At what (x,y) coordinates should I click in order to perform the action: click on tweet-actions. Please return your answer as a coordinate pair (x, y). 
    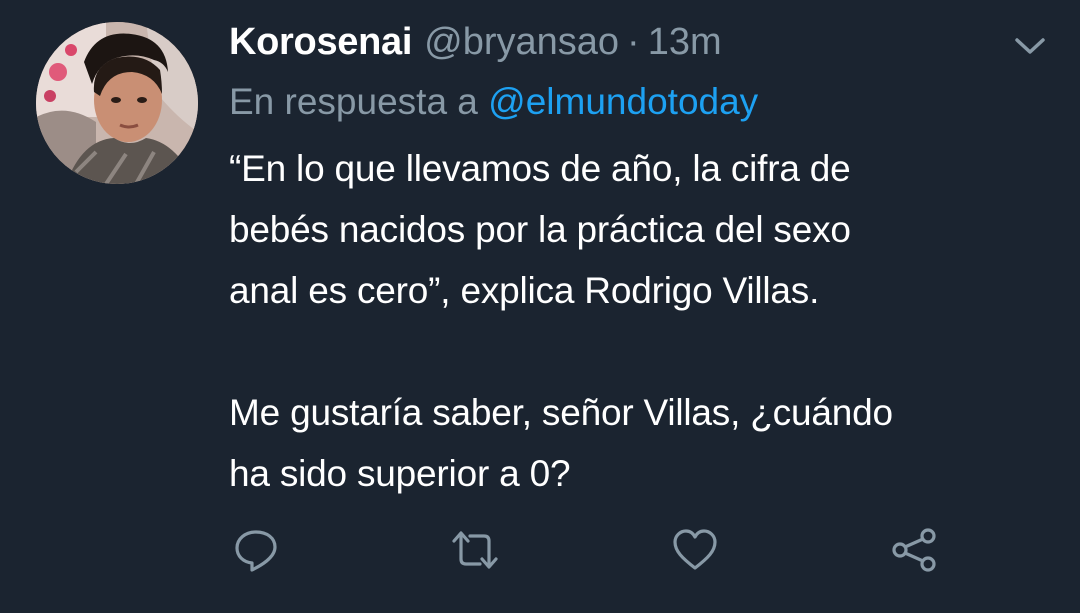
    Looking at the image, I should click on (540, 550).